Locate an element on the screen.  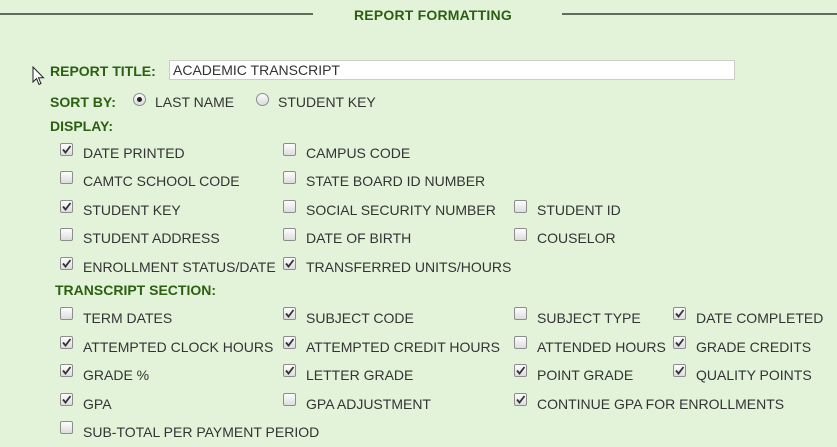
display-checkbox-label: ENROLLMENT STATUS/DATE is located at coordinates (179, 267).